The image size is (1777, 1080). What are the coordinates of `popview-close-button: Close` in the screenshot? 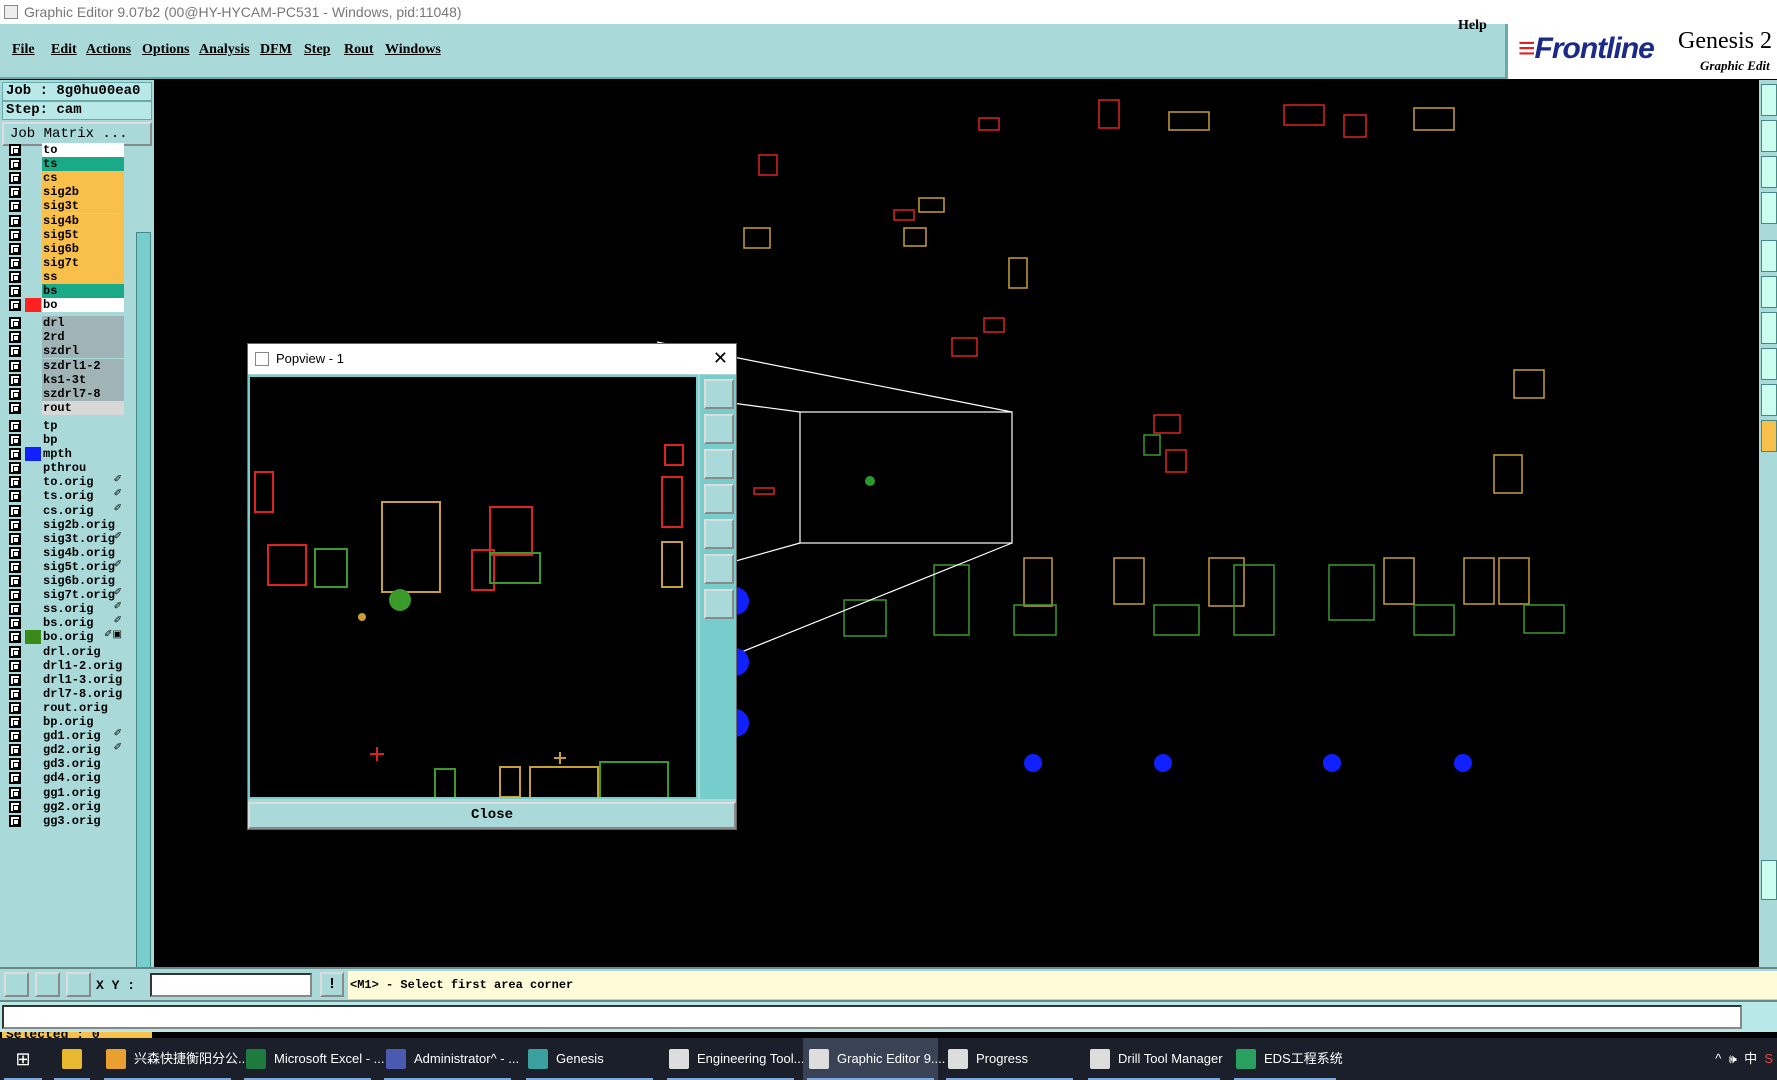 It's located at (492, 815).